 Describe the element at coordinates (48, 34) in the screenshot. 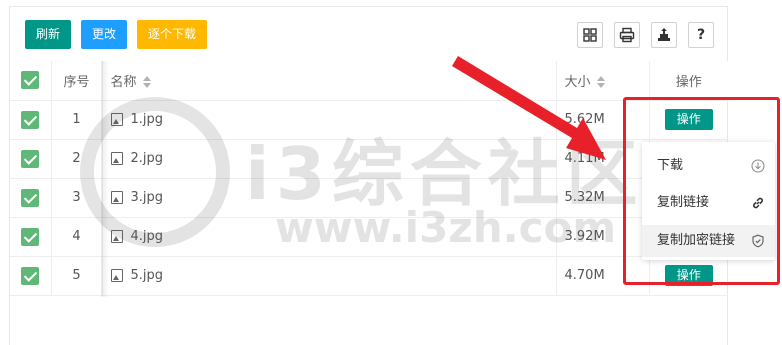

I see `refresh-button: 刷新` at that location.